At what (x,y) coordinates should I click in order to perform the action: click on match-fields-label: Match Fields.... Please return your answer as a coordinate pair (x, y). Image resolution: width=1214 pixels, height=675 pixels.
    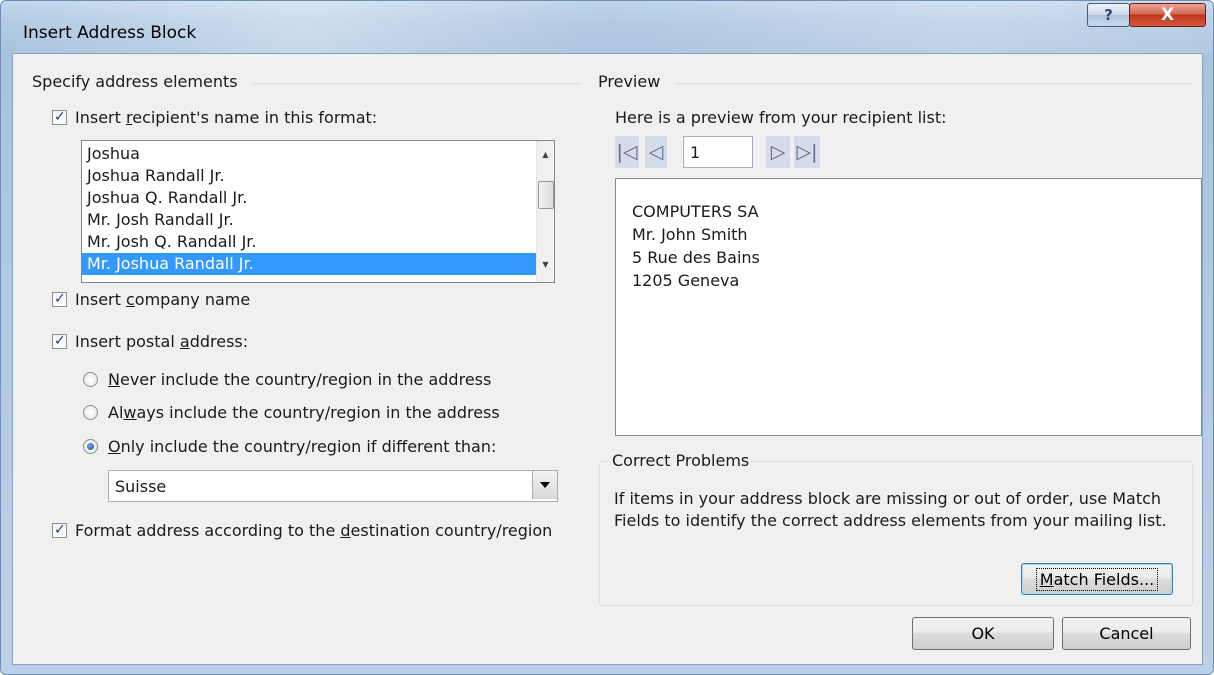
    Looking at the image, I should click on (1097, 579).